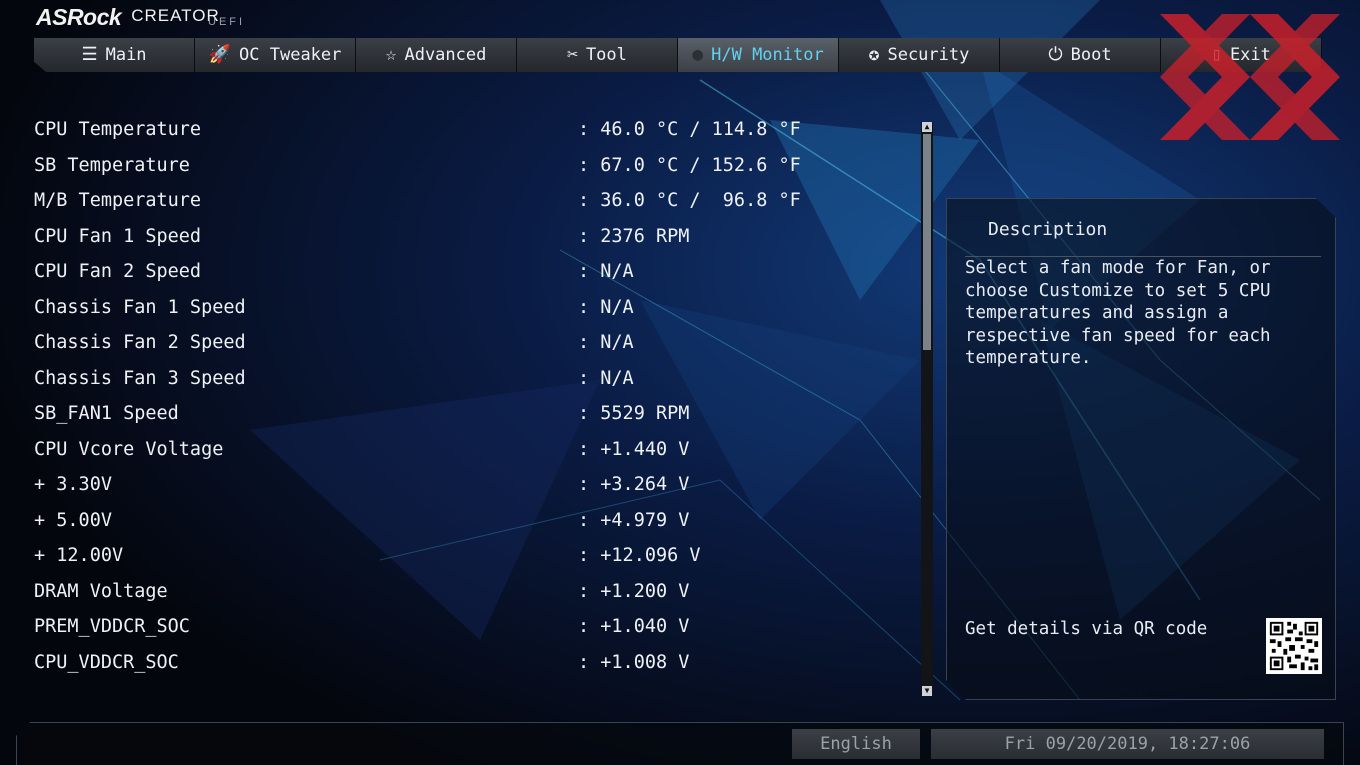 The width and height of the screenshot is (1360, 765). I want to click on power-icon: ⏻, so click(1055, 54).